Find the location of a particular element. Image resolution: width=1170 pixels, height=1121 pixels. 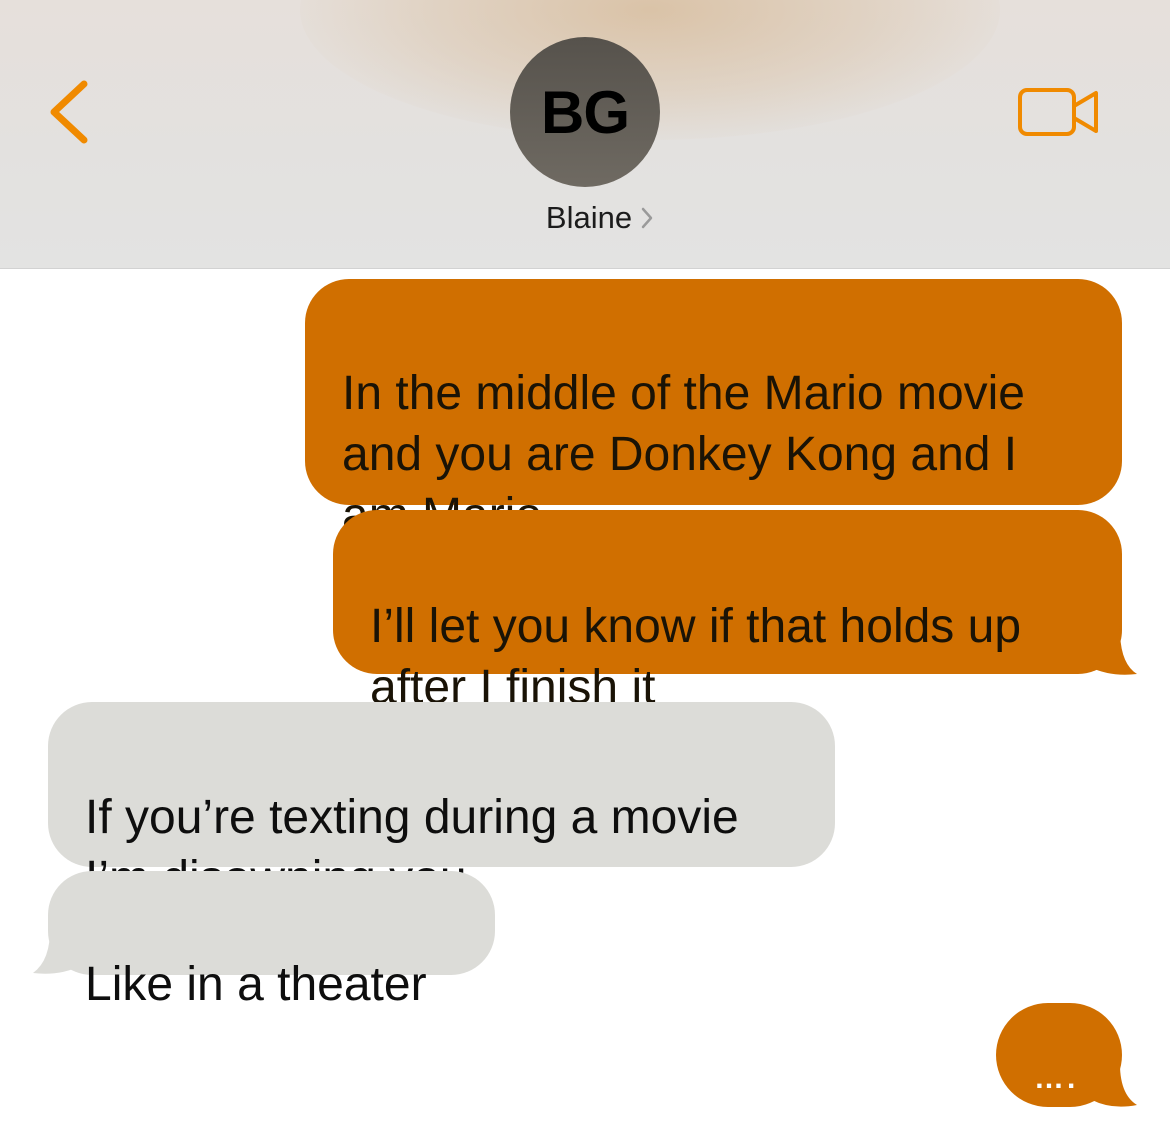

contact-details-link: Blaine is located at coordinates (585, 218).